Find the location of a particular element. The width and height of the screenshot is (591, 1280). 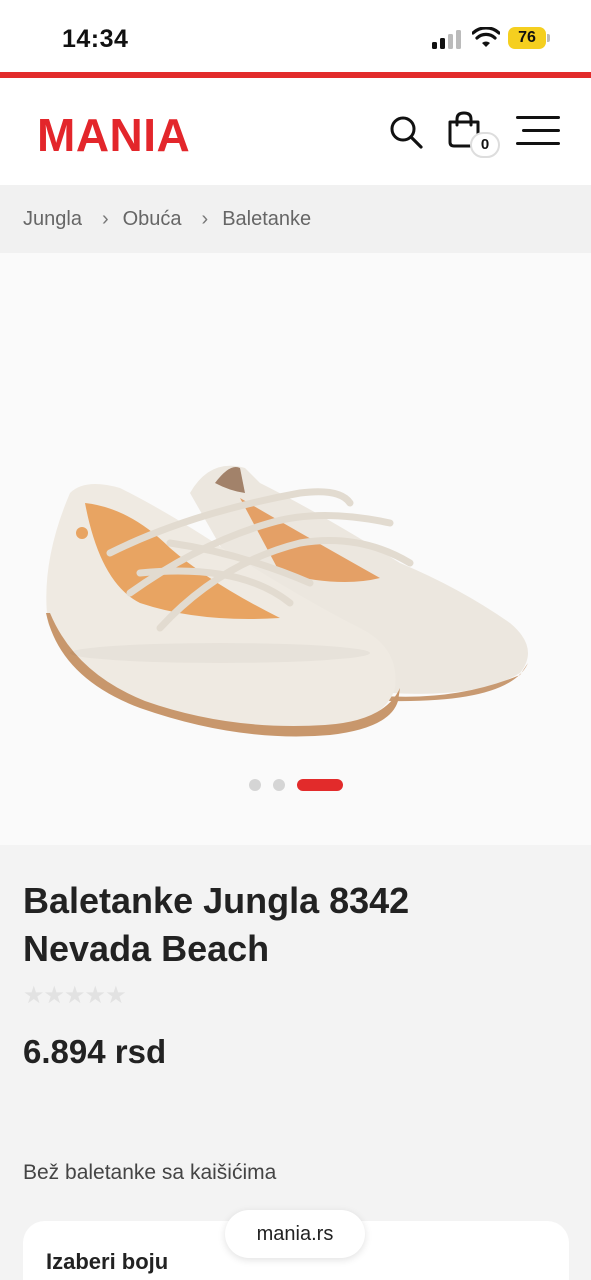

gallery-pagination is located at coordinates (295, 784).